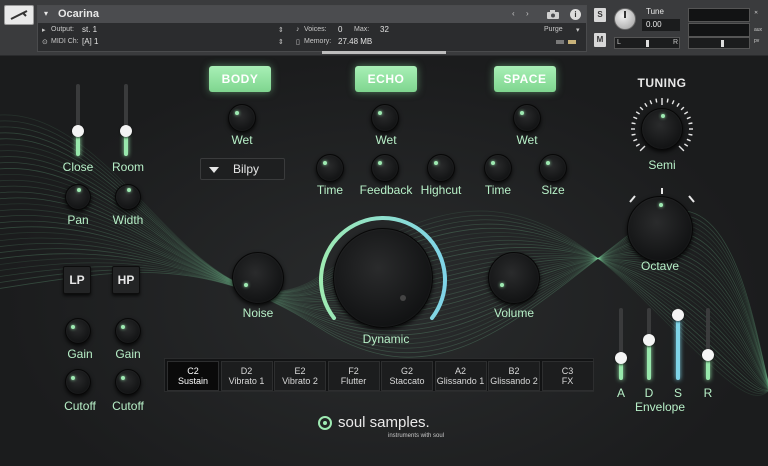 This screenshot has height=466, width=768. What do you see at coordinates (386, 339) in the screenshot?
I see `dynamic-label: Dynamic` at bounding box center [386, 339].